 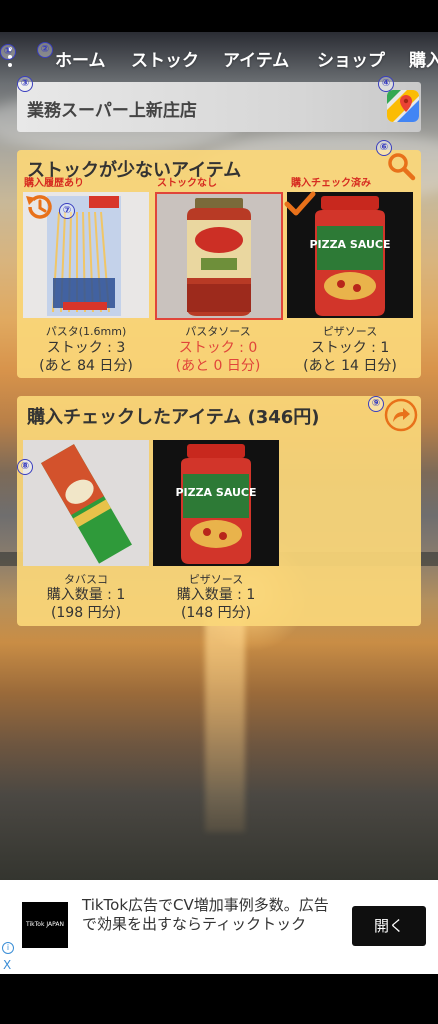 I want to click on marker-2: ②, so click(x=45, y=50).